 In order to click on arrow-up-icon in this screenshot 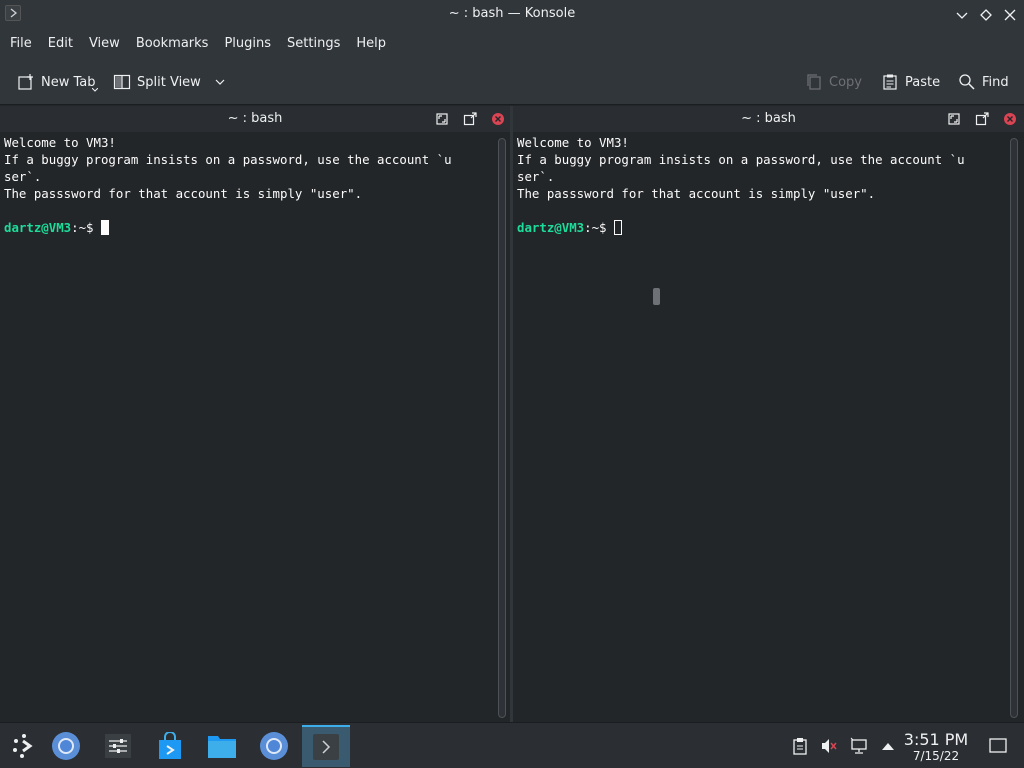, I will do `click(888, 746)`.